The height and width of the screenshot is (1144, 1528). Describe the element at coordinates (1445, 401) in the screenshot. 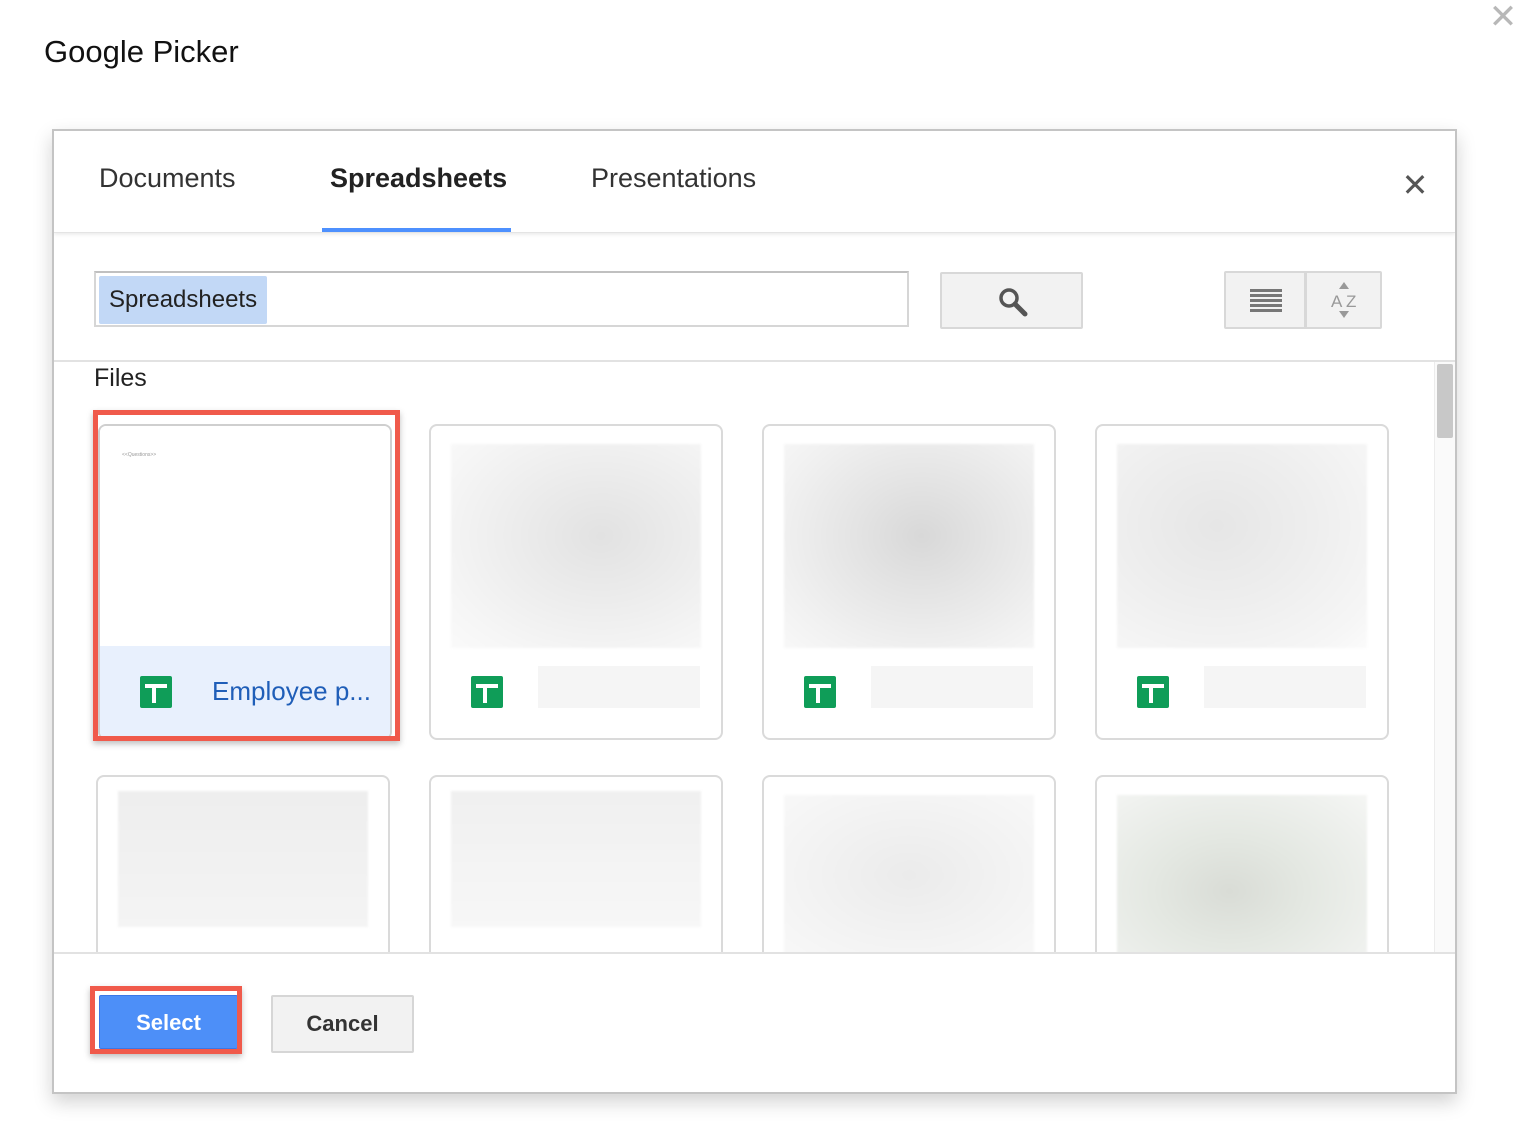

I see `scrollbar-thumb` at that location.